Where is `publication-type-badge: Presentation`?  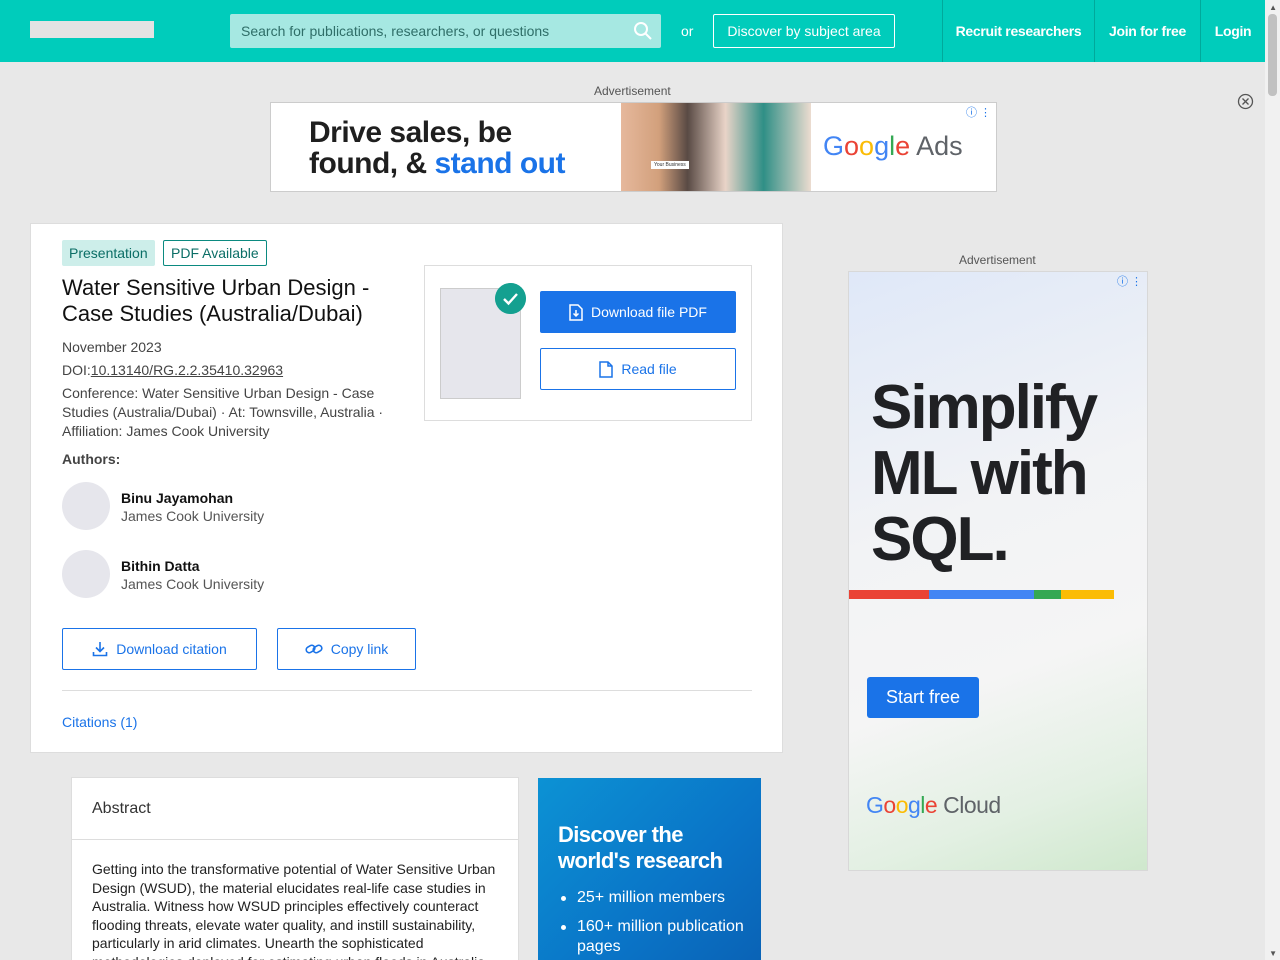 publication-type-badge: Presentation is located at coordinates (108, 253).